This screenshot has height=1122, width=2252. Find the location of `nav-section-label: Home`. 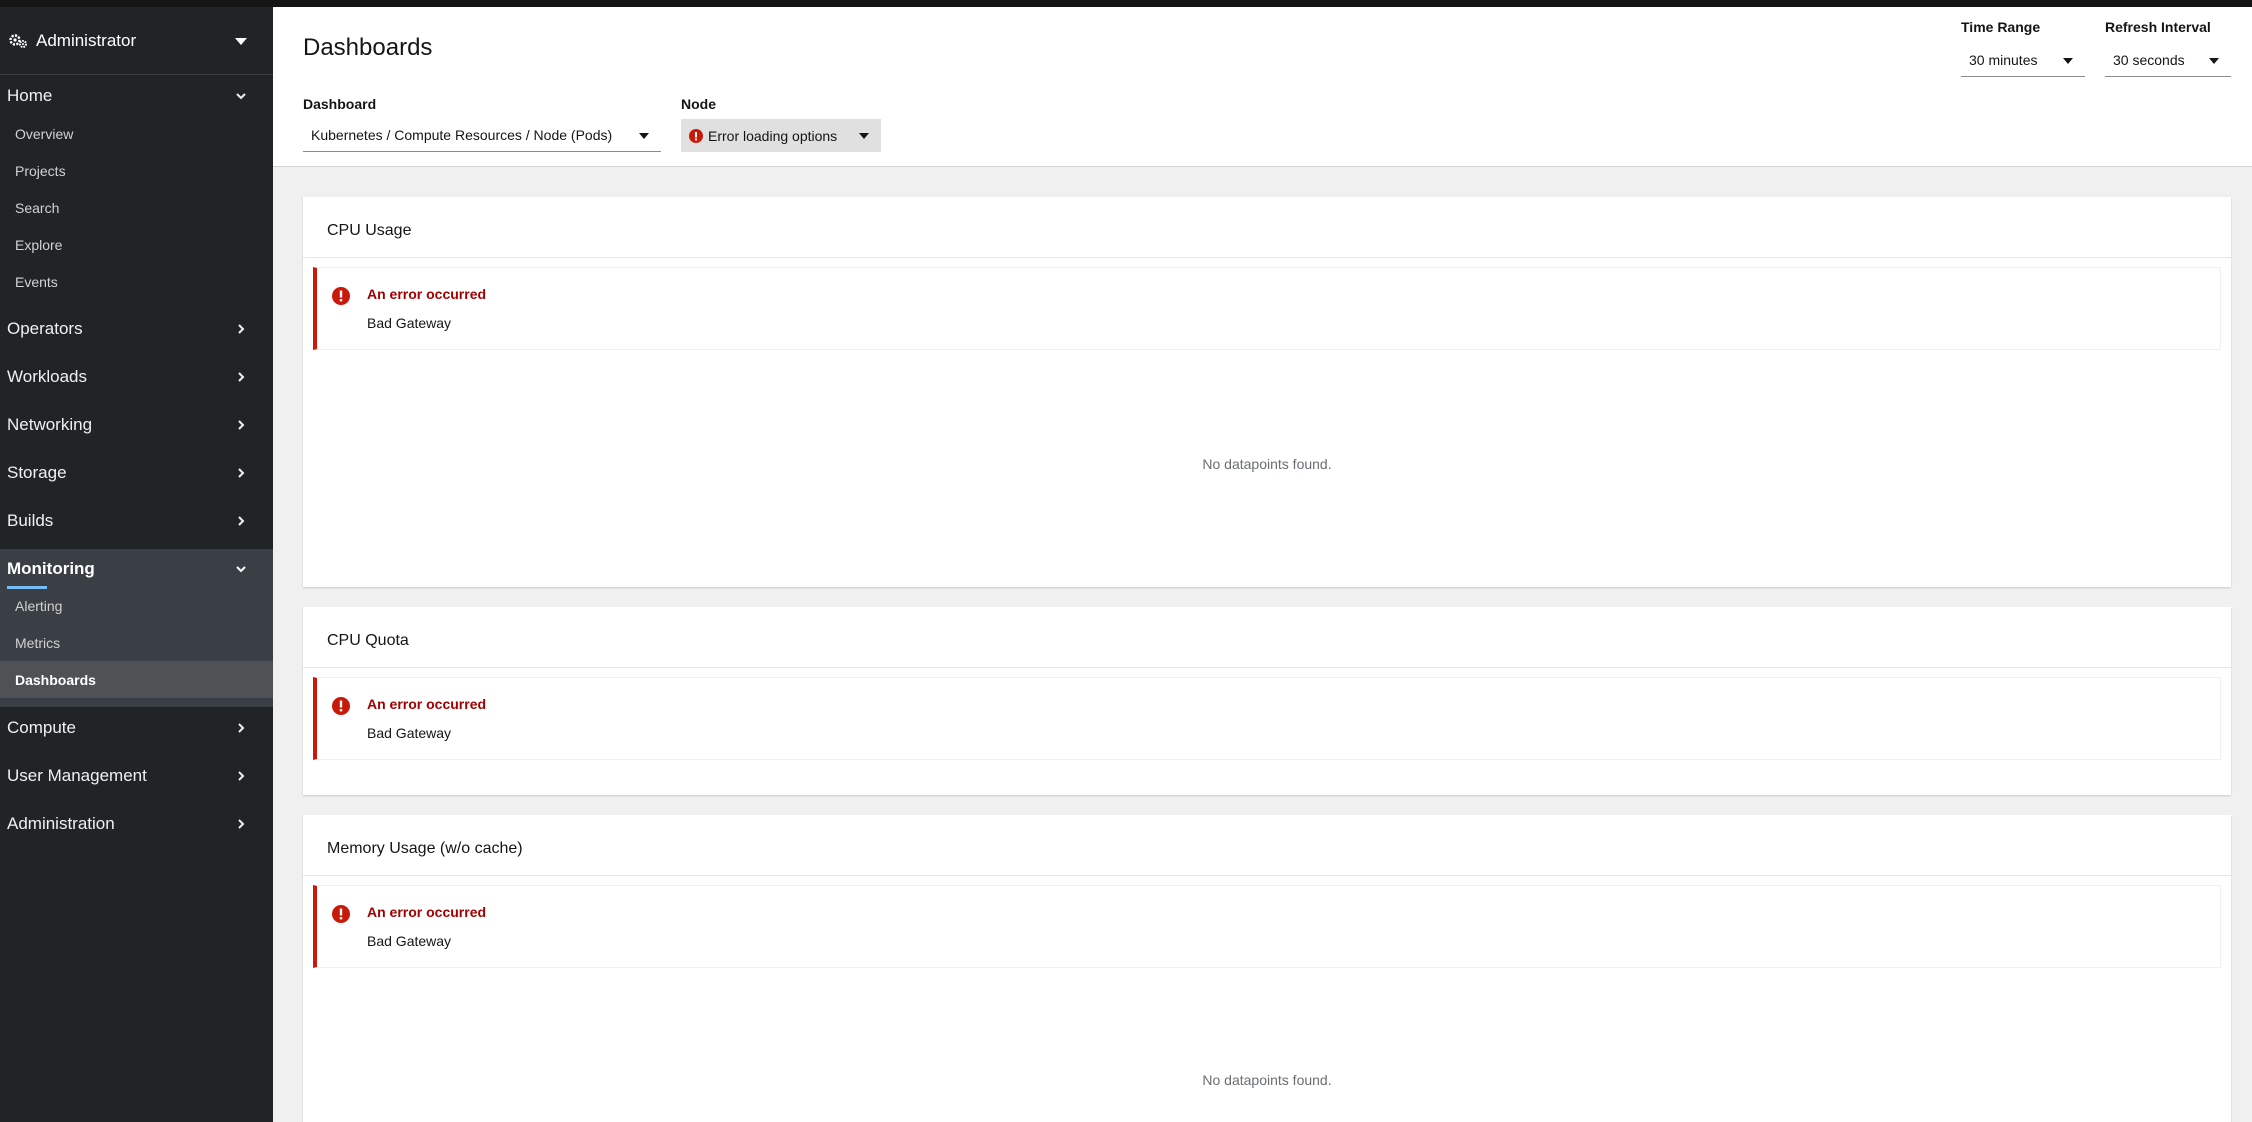

nav-section-label: Home is located at coordinates (30, 95).